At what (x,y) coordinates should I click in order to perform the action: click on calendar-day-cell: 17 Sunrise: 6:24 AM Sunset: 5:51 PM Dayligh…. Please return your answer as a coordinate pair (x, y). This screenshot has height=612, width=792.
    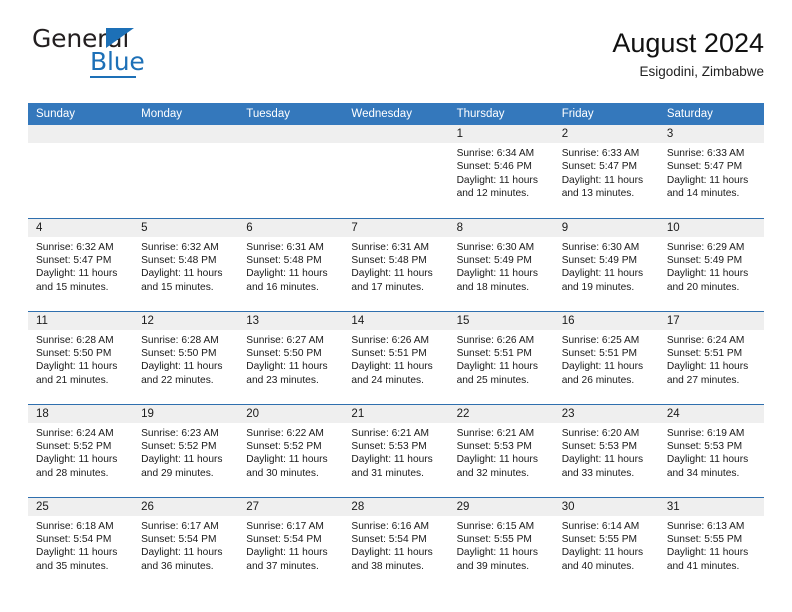
    Looking at the image, I should click on (711, 357).